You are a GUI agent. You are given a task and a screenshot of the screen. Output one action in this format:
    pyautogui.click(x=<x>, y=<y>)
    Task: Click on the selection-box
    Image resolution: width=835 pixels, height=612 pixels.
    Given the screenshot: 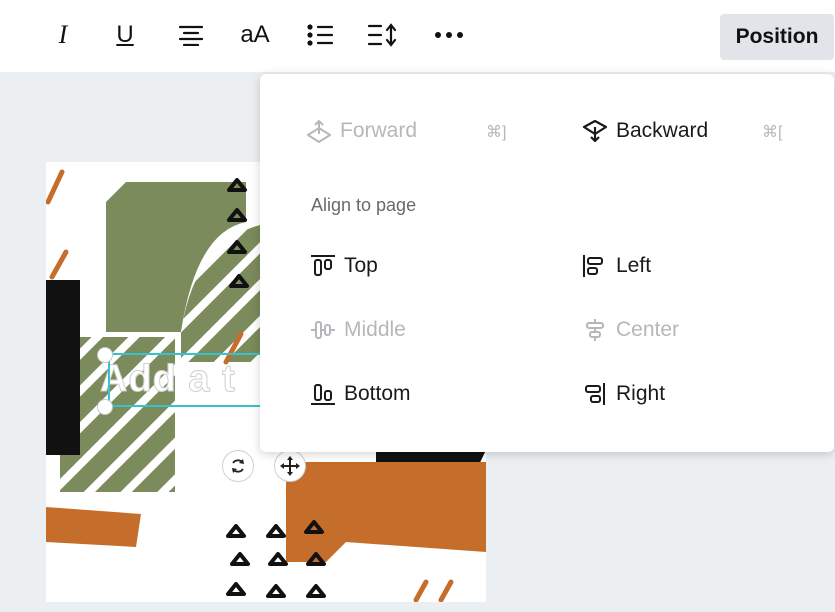 What is the action you would take?
    pyautogui.click(x=188, y=380)
    